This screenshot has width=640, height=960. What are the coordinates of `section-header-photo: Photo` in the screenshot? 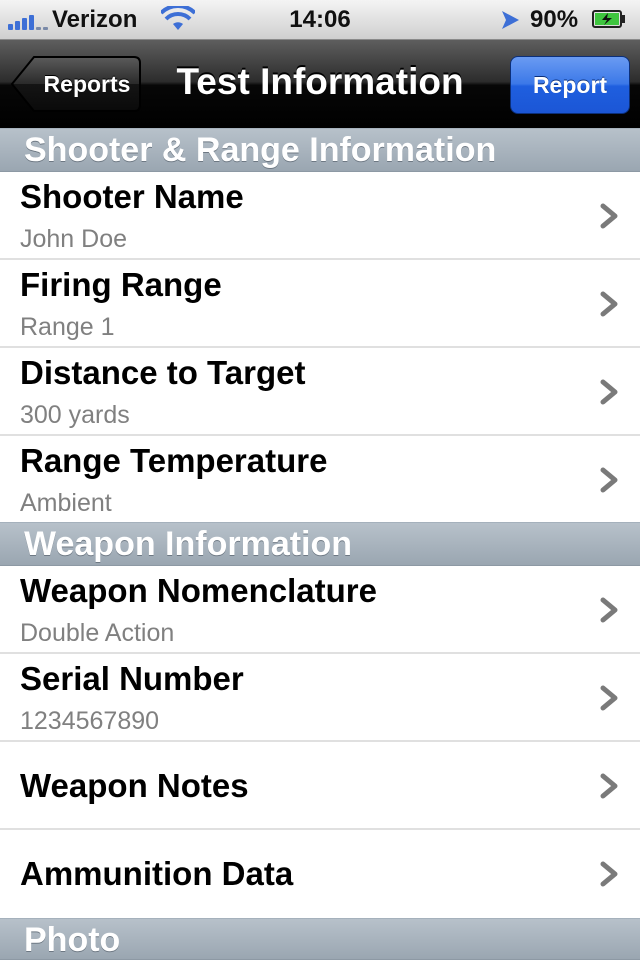 It's located at (320, 939).